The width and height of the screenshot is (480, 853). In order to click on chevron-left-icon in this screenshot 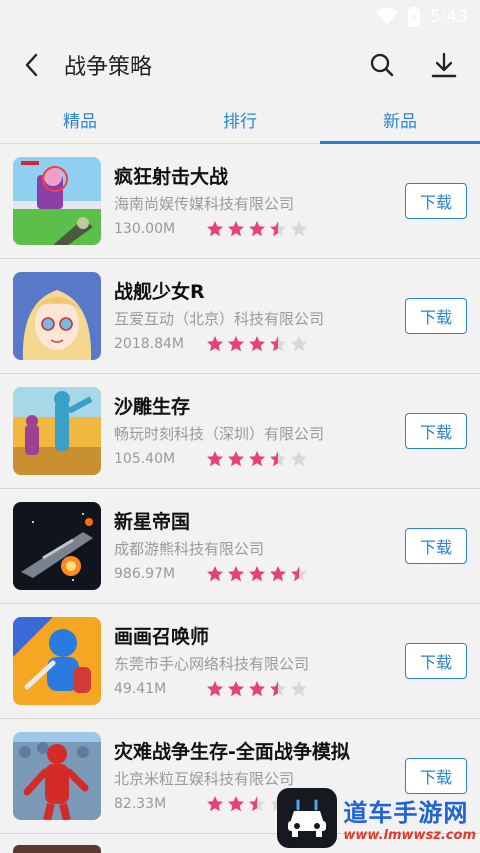, I will do `click(31, 65)`.